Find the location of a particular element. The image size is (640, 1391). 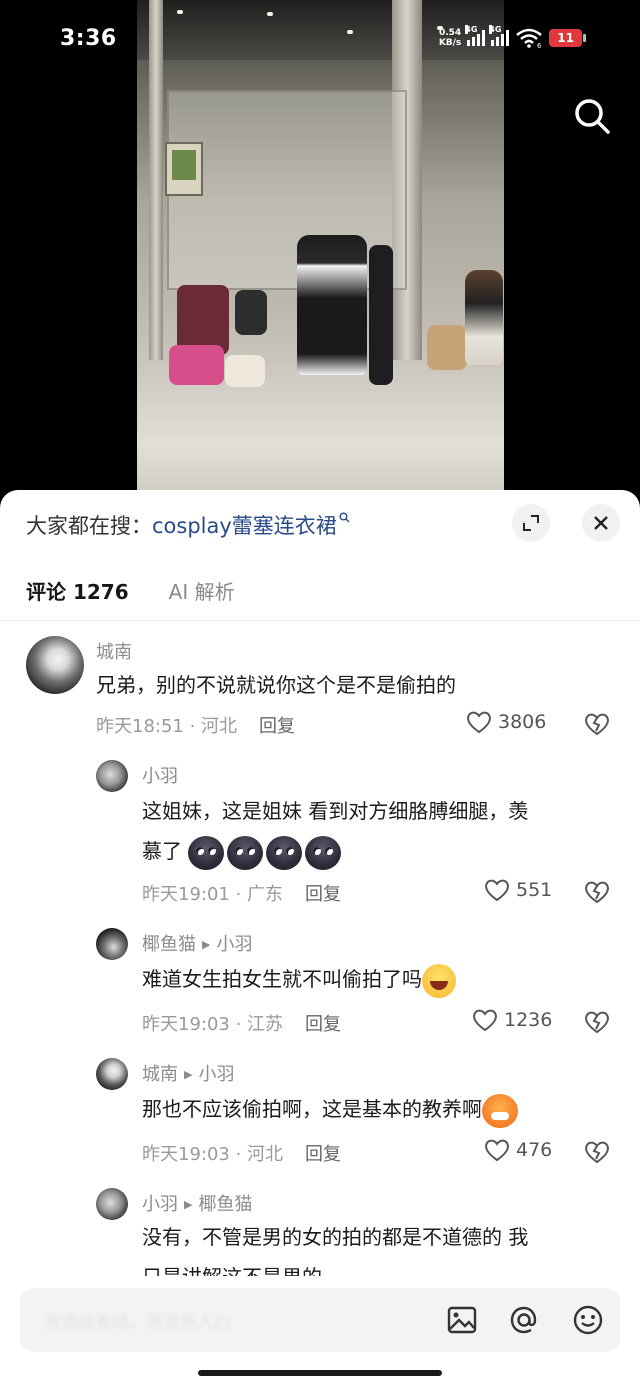

wall-sign is located at coordinates (184, 169).